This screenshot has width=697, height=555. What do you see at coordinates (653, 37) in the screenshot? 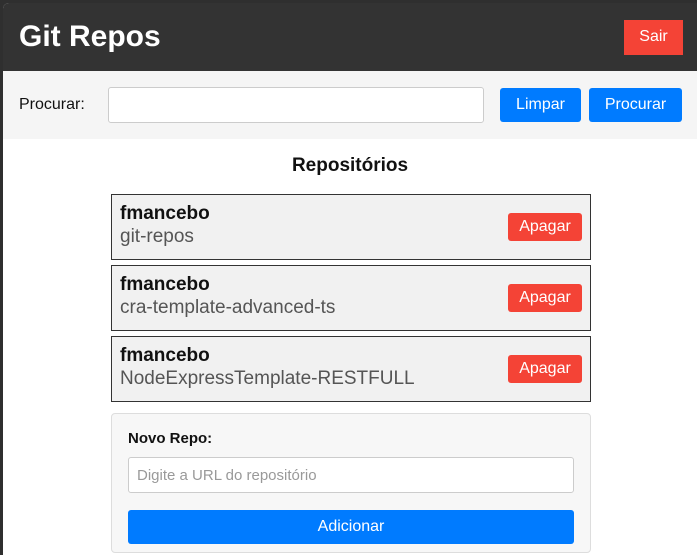
I see `logout-button: Sair` at bounding box center [653, 37].